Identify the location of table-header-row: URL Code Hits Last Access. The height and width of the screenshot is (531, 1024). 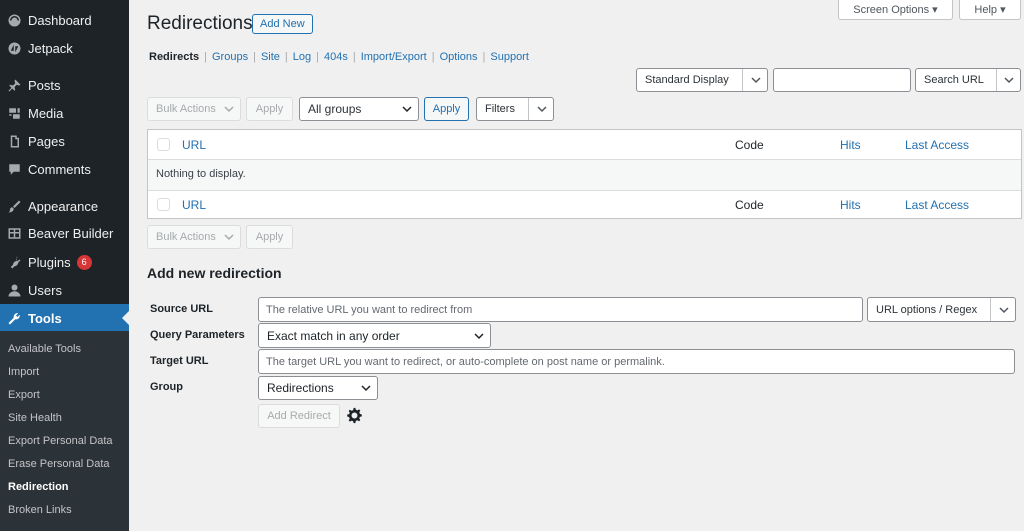
(584, 144).